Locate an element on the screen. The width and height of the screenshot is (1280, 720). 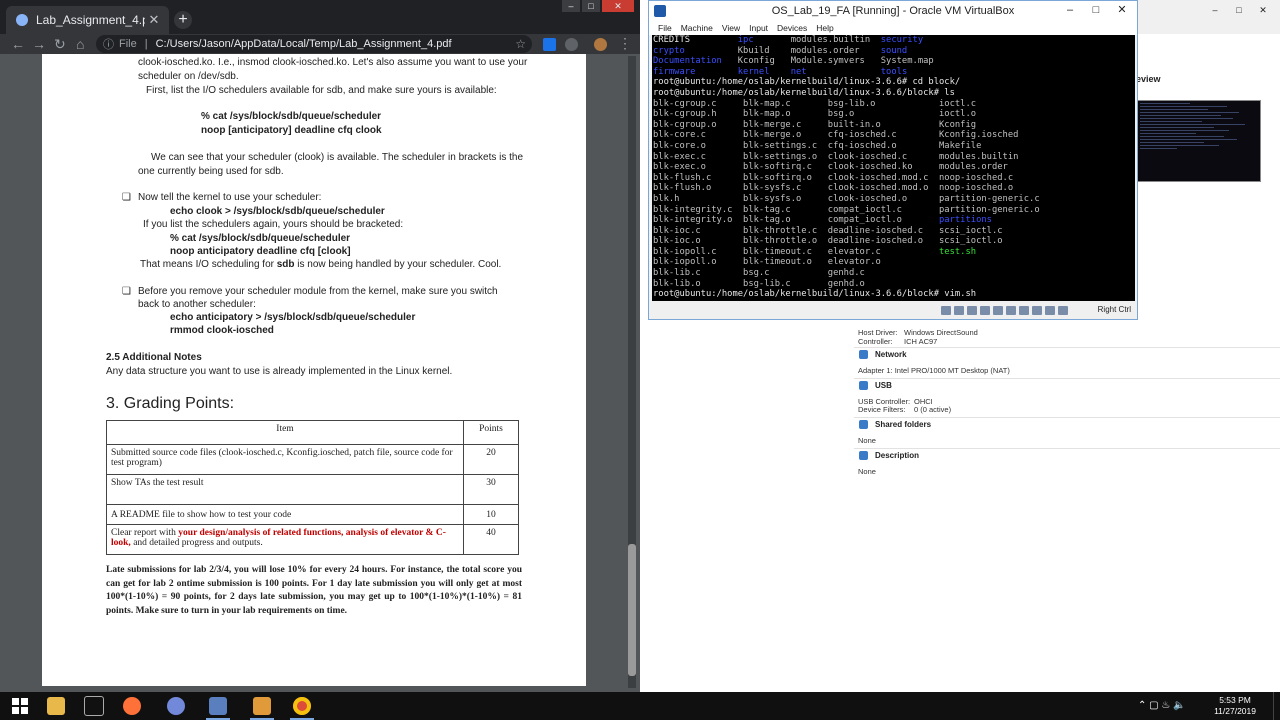
table-cell-text: Clear report with is located at coordinates (145, 533).